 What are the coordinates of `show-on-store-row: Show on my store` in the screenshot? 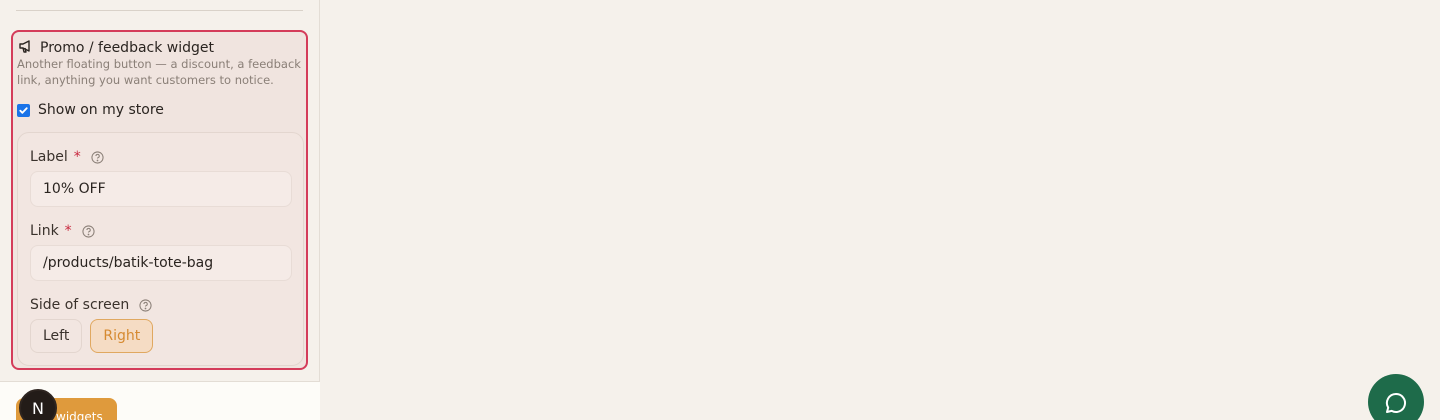 It's located at (90, 110).